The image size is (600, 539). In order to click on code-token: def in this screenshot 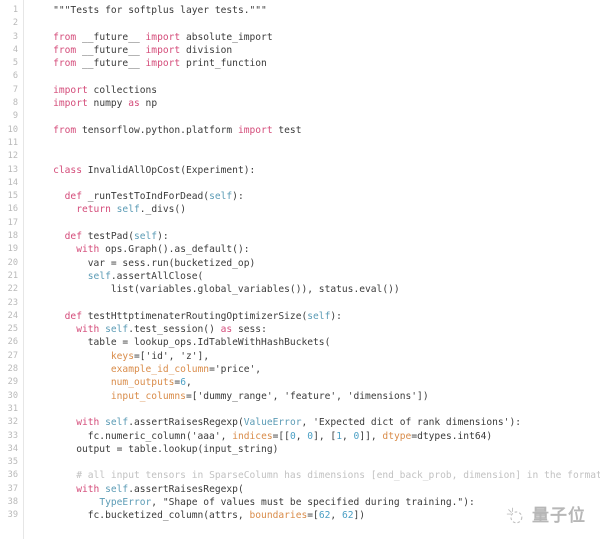, I will do `click(73, 197)`.